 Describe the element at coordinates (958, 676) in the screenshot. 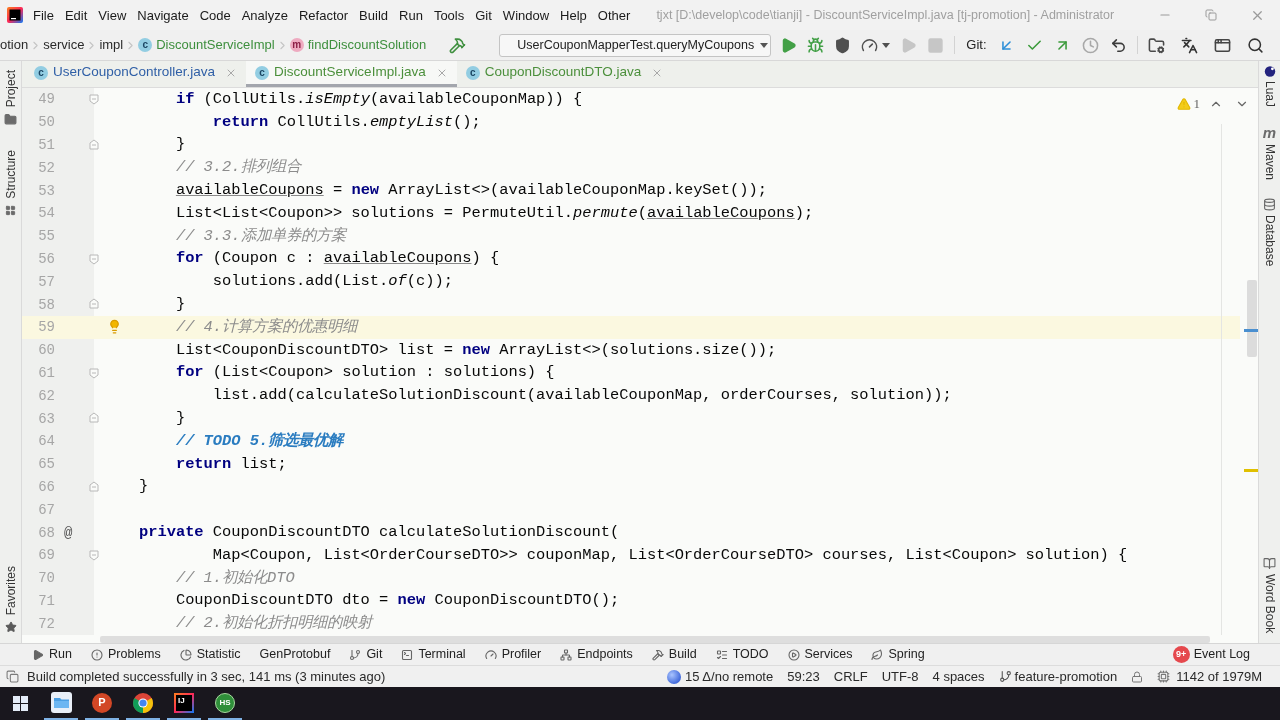

I see `status-widget: 4 spaces` at that location.